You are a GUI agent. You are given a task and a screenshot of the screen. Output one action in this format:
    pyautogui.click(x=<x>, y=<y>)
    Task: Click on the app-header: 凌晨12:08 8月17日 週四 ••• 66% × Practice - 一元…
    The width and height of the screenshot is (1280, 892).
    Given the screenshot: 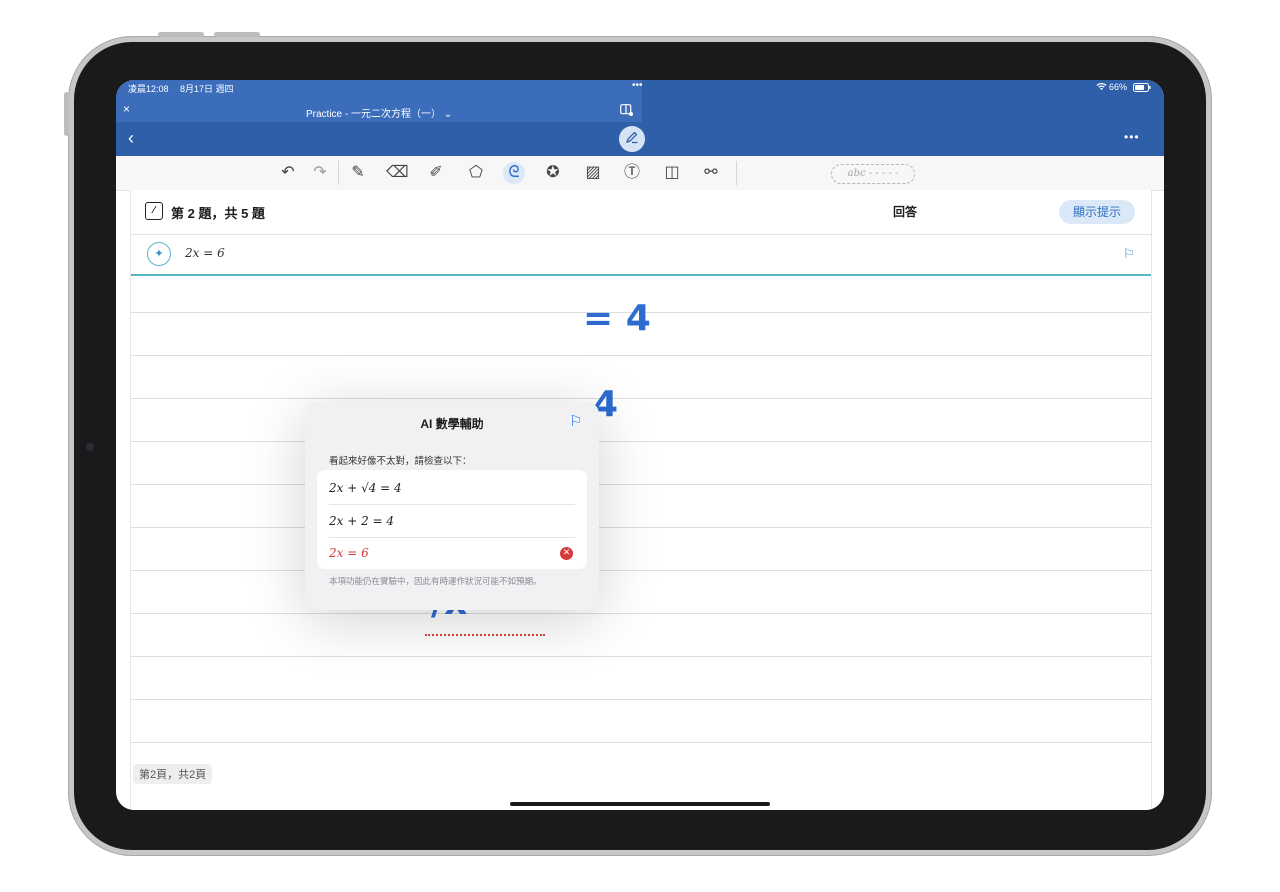 What is the action you would take?
    pyautogui.click(x=640, y=118)
    